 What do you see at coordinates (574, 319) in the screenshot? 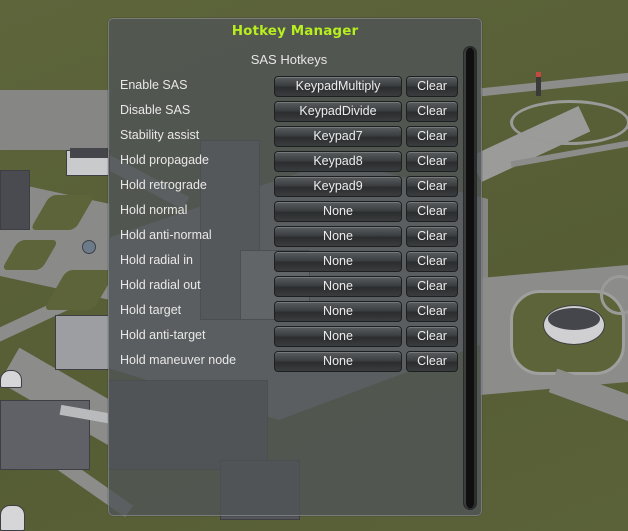
I see `administration-roof` at bounding box center [574, 319].